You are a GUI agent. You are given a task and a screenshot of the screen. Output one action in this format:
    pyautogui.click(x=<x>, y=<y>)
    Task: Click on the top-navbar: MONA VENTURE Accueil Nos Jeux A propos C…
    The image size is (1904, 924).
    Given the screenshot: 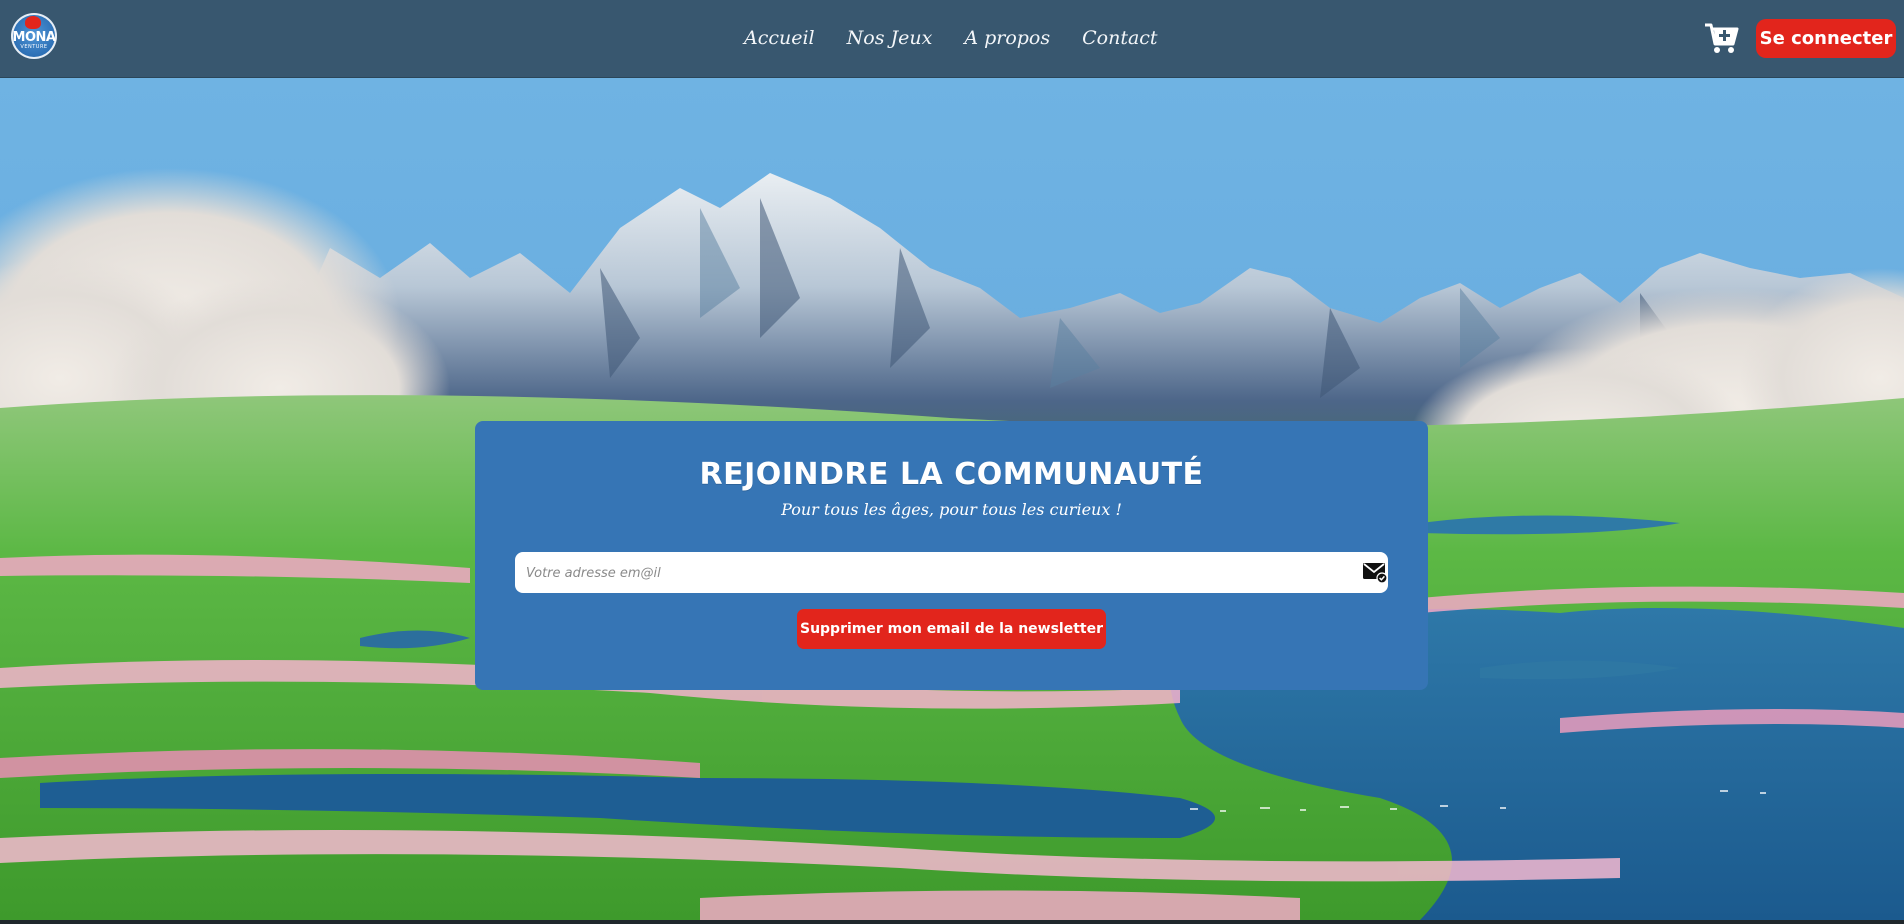 What is the action you would take?
    pyautogui.click(x=952, y=39)
    